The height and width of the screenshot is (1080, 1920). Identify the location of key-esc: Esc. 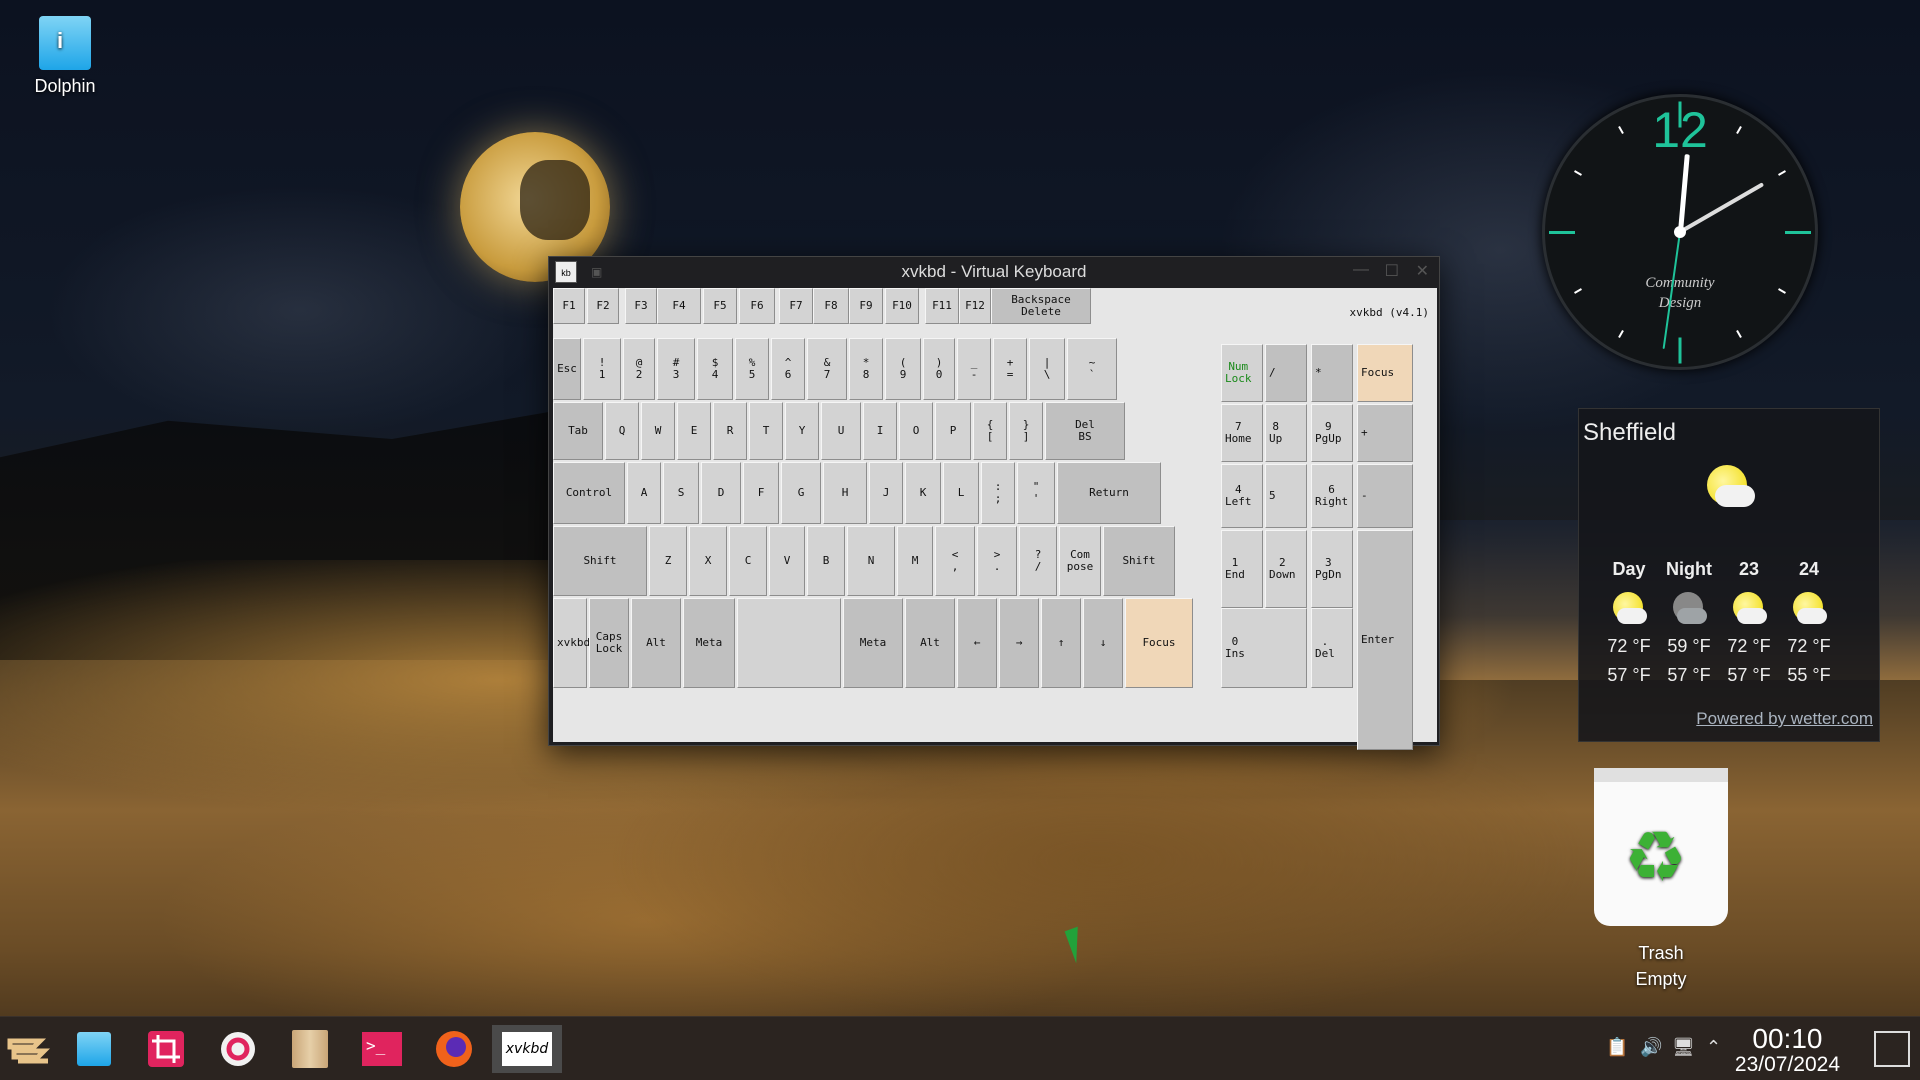
(567, 369).